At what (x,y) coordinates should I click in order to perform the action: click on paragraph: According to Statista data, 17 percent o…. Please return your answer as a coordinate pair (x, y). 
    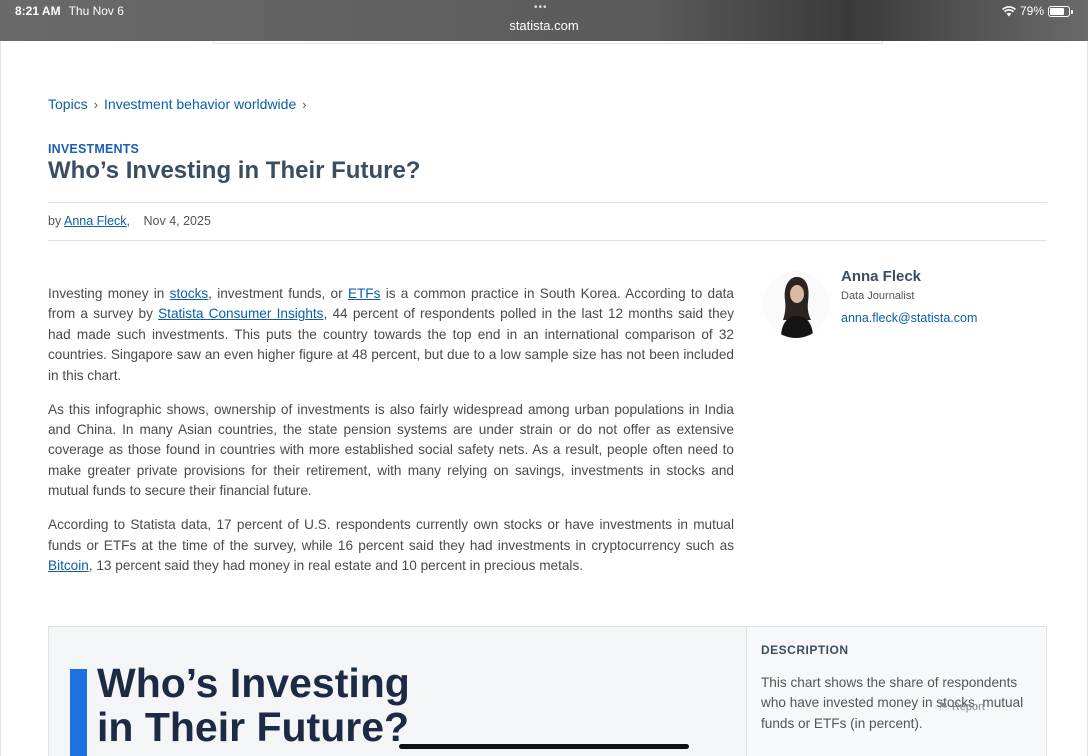
    Looking at the image, I should click on (391, 545).